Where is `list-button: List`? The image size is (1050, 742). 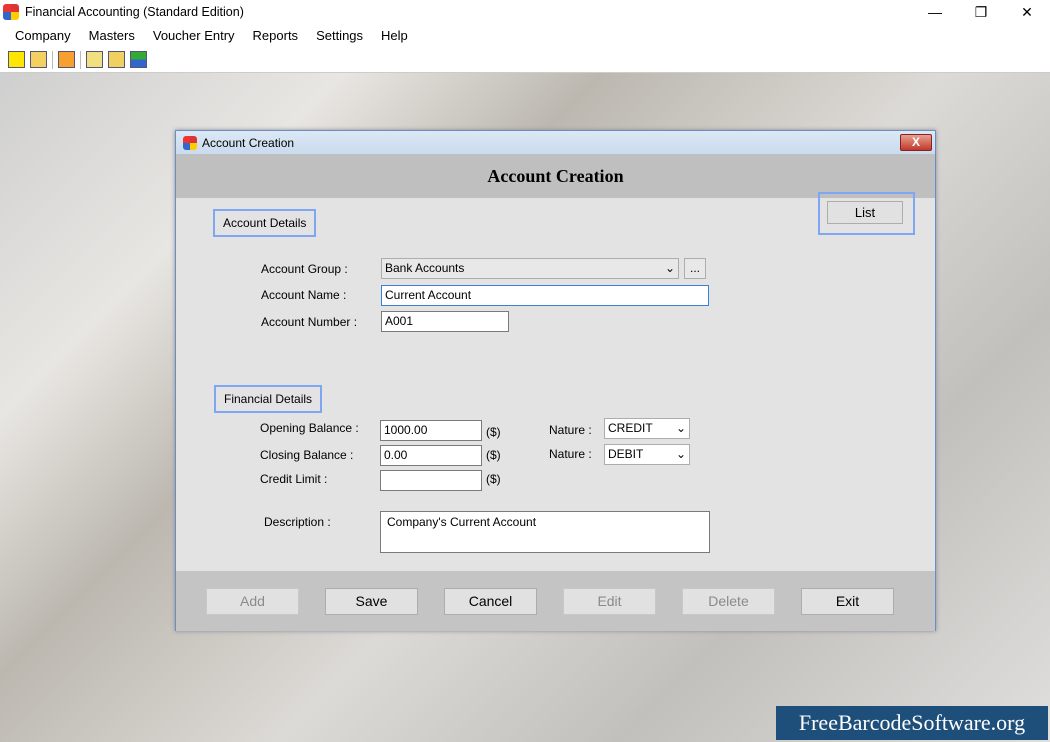
list-button: List is located at coordinates (865, 212).